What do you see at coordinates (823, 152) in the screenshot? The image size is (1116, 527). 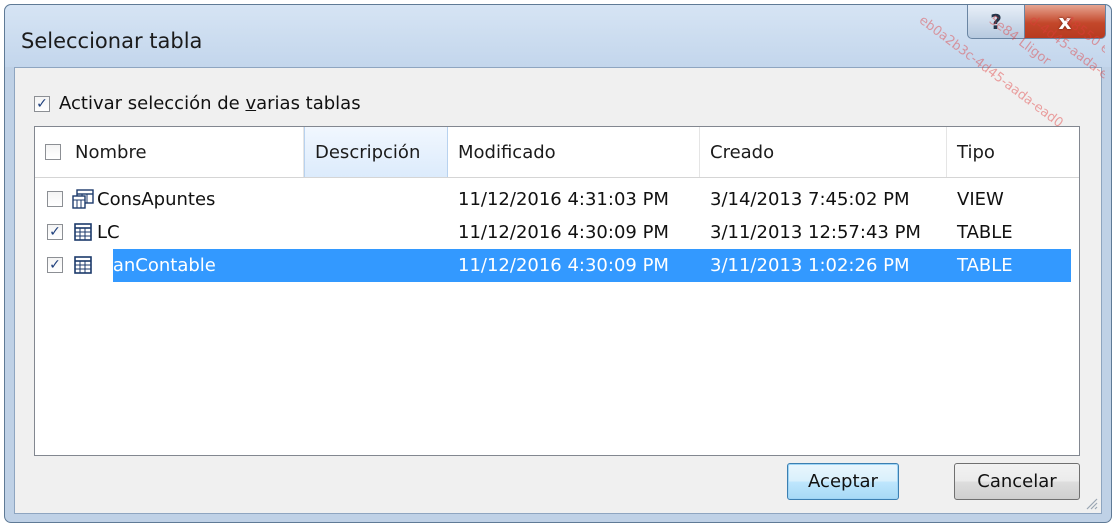 I see `column-header-created: Creado` at bounding box center [823, 152].